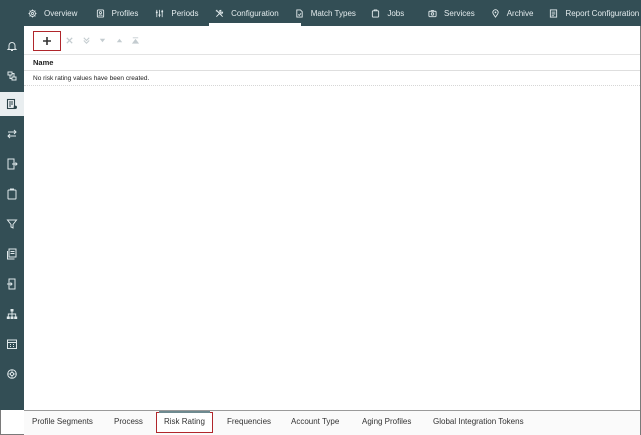 This screenshot has width=641, height=435. I want to click on calendar-icon, so click(12, 344).